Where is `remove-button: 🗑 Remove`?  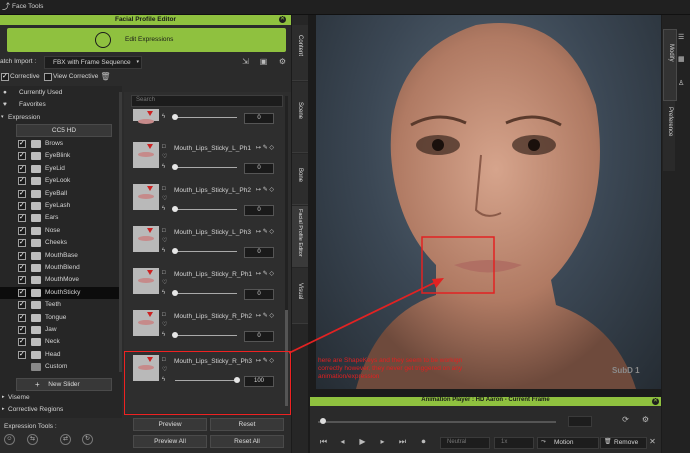 remove-button: 🗑 Remove is located at coordinates (623, 443).